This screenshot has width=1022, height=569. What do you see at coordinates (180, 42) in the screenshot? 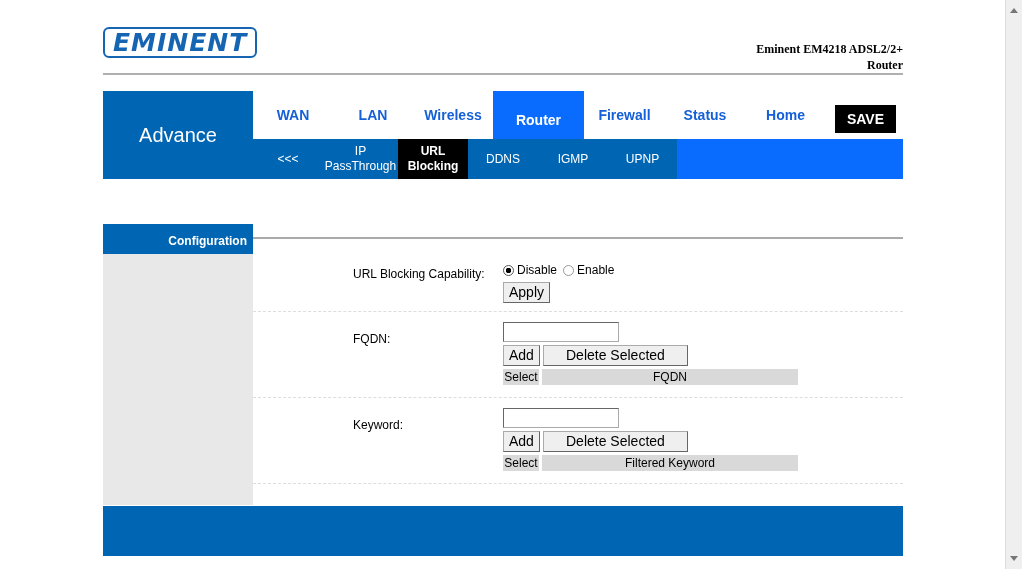
I see `logo: EMINENT` at bounding box center [180, 42].